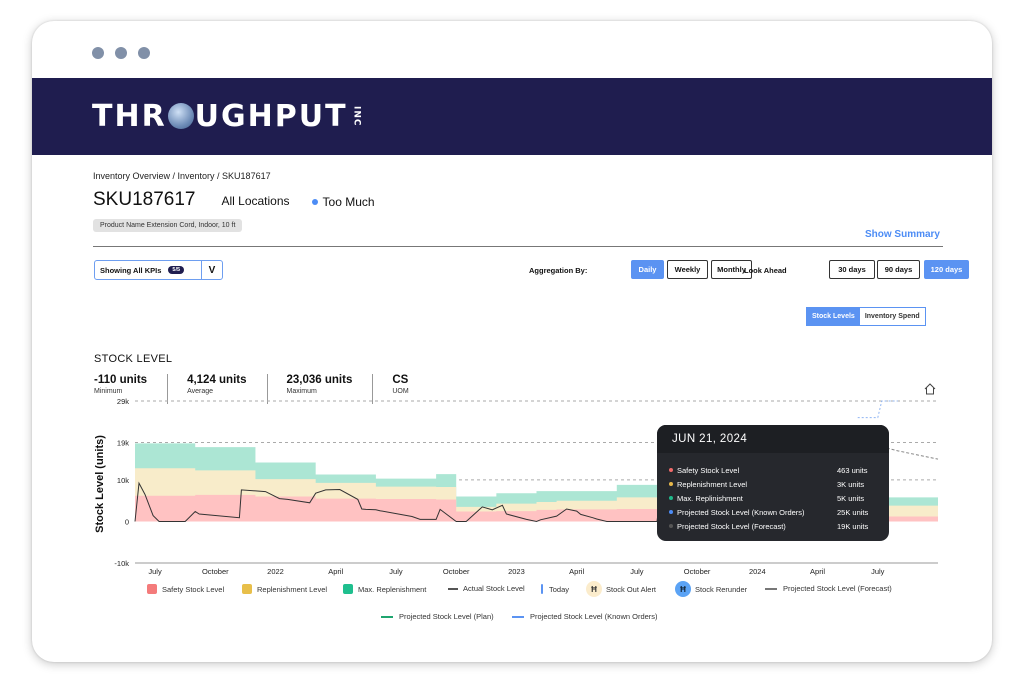  I want to click on tooltip-series-name: Projected Stock Level (Known Orders), so click(741, 512).